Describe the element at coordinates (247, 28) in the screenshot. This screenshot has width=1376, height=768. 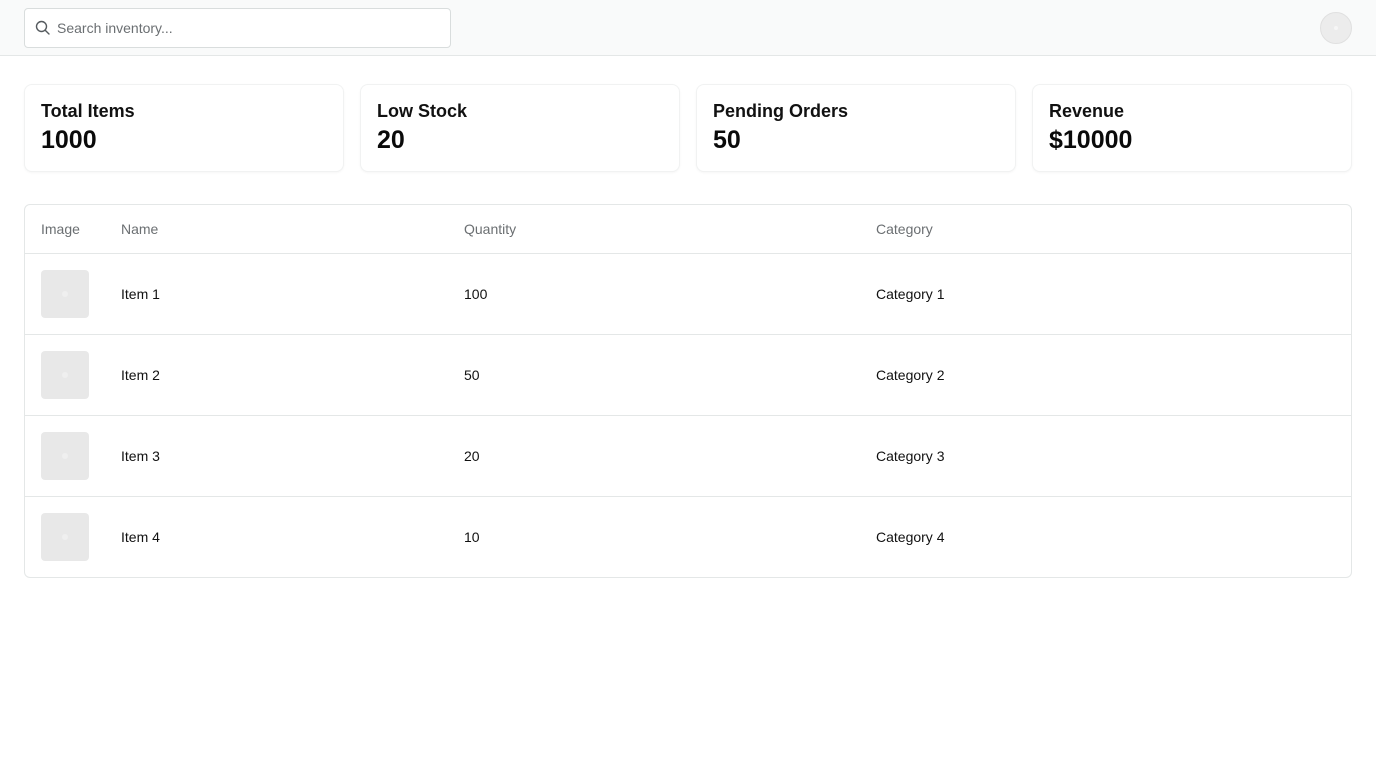
I see `search-input` at that location.